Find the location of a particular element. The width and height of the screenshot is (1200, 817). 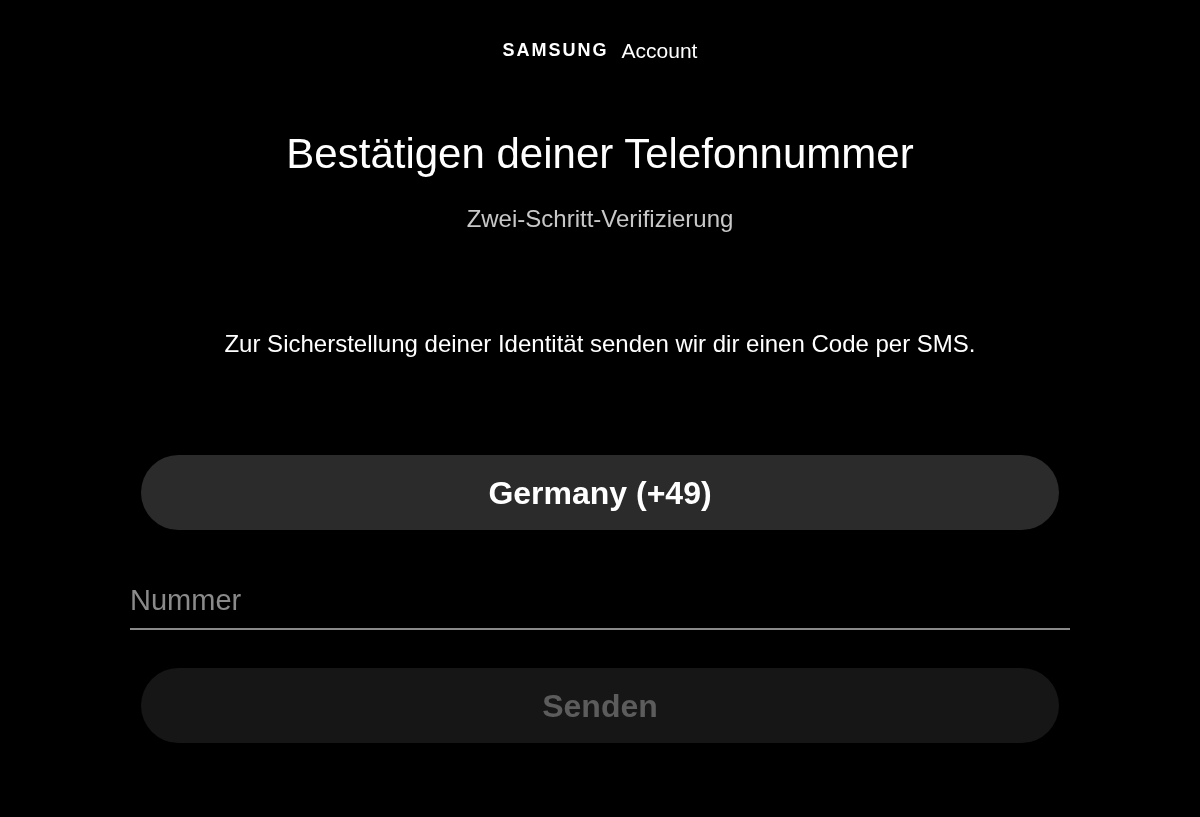

product-name: Account is located at coordinates (659, 50).